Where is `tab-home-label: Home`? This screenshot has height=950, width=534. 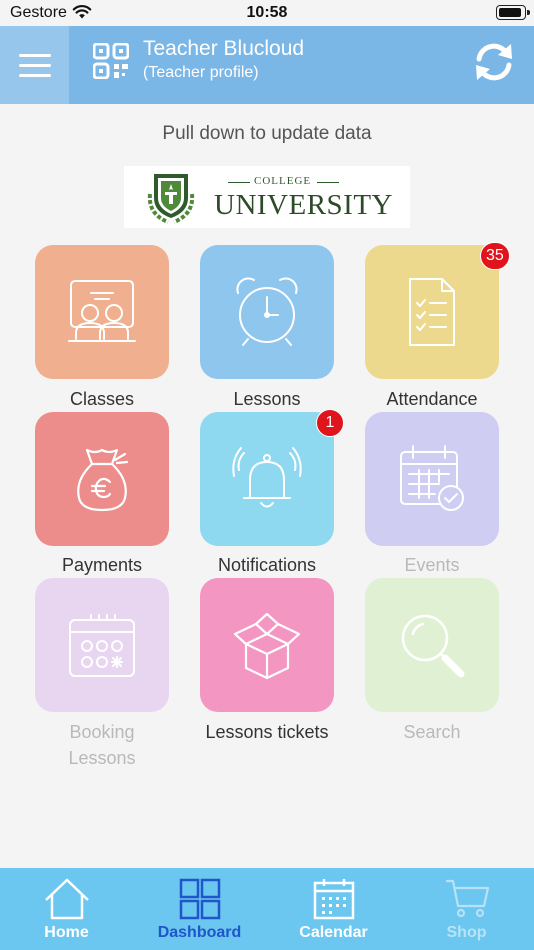 tab-home-label: Home is located at coordinates (66, 932).